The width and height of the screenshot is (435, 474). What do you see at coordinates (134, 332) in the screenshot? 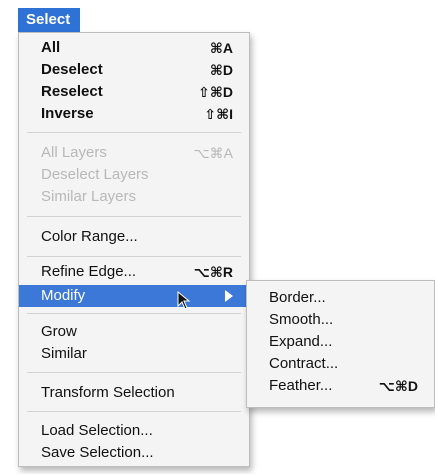
I see `menu-item-grow: Grow` at bounding box center [134, 332].